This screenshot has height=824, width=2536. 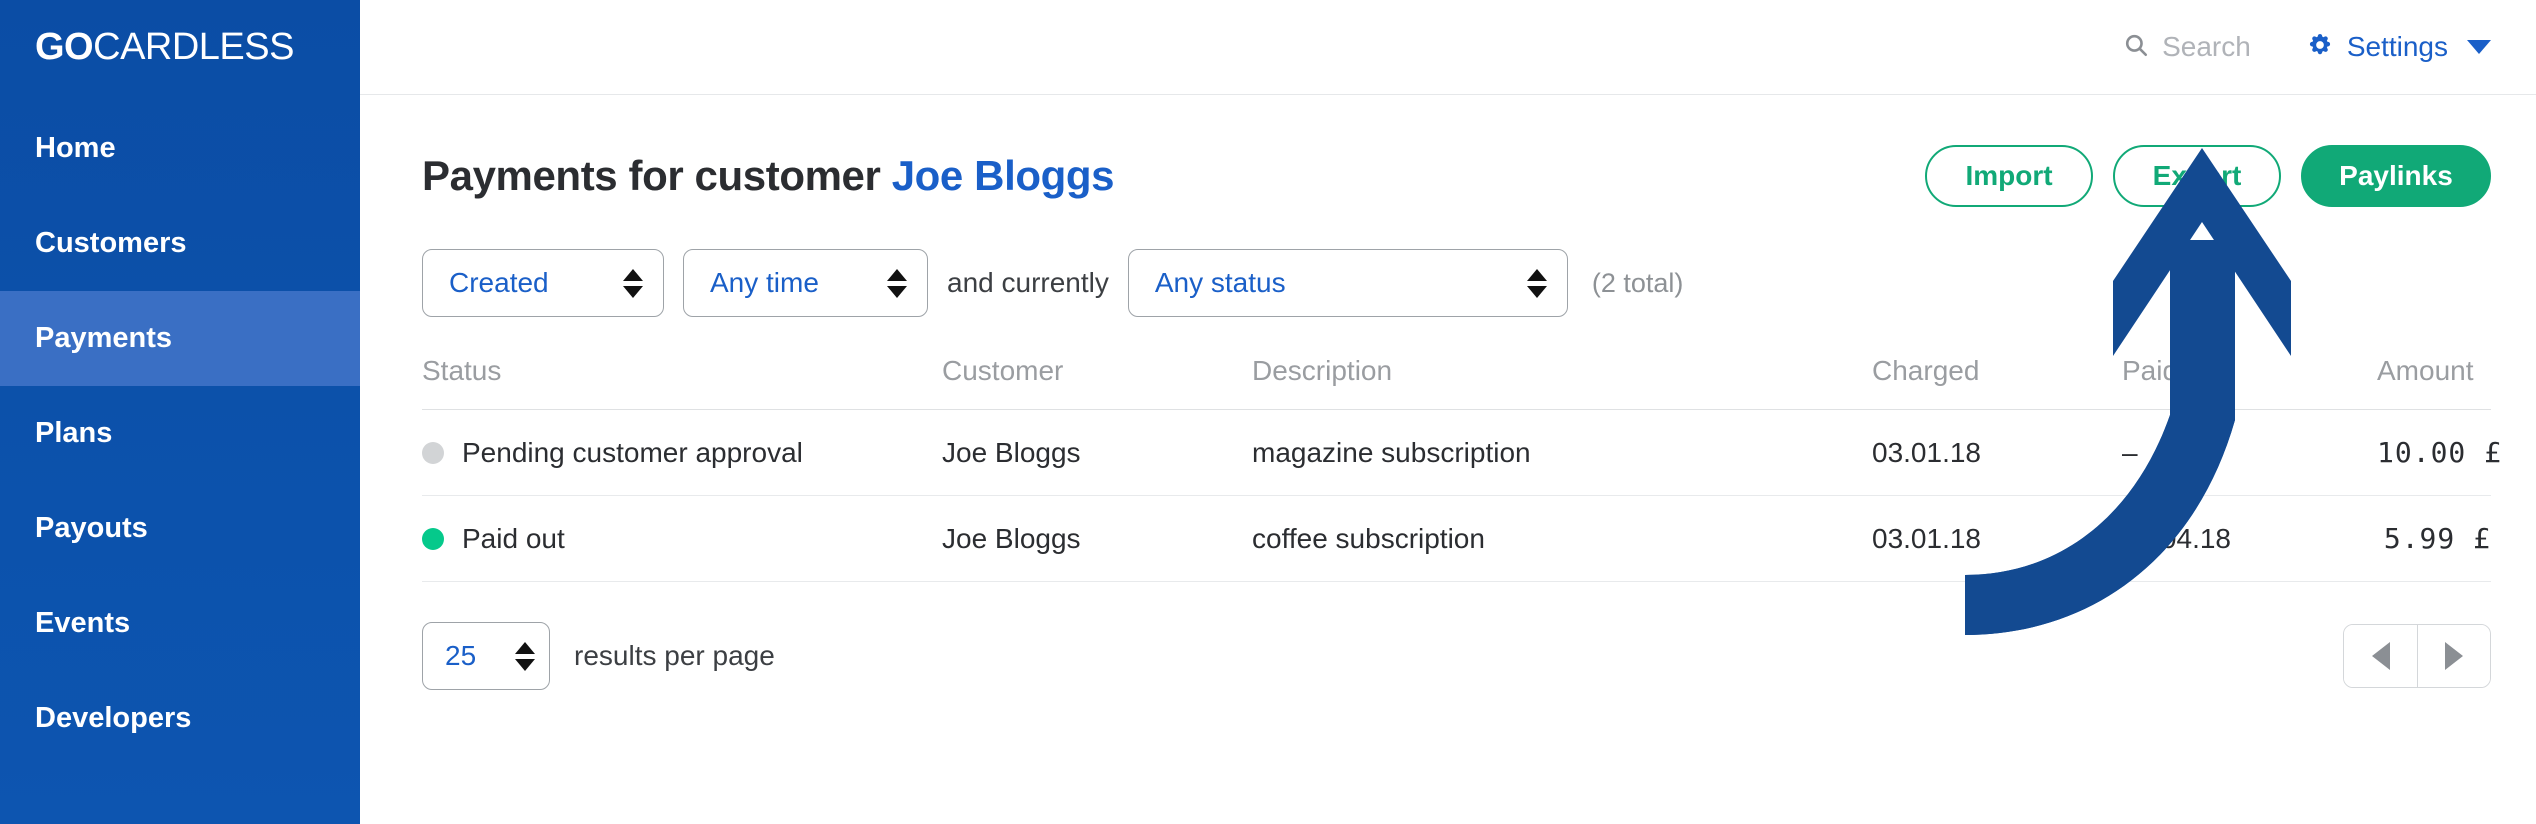 I want to click on page-title-prefix: Payments for customer, so click(x=651, y=175).